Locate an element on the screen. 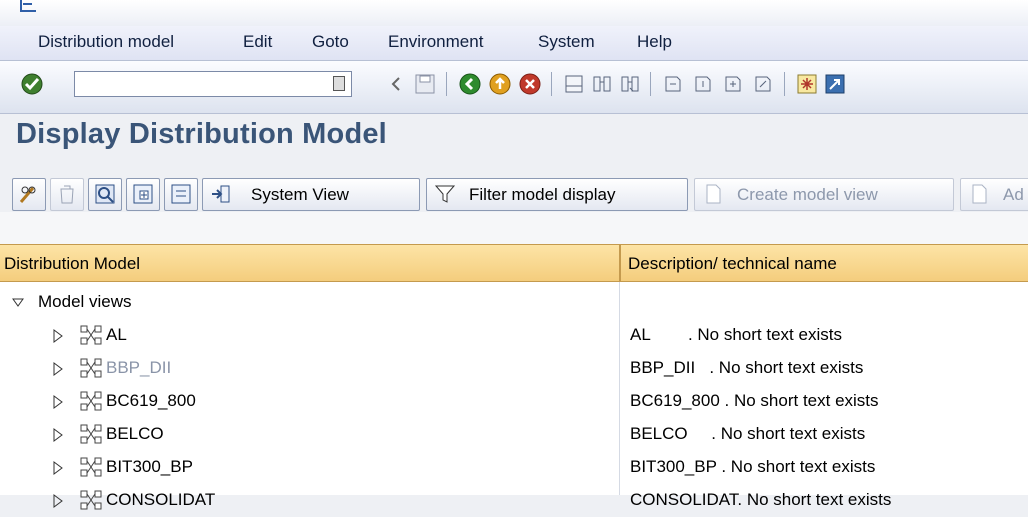  menu-help: Help is located at coordinates (654, 42).